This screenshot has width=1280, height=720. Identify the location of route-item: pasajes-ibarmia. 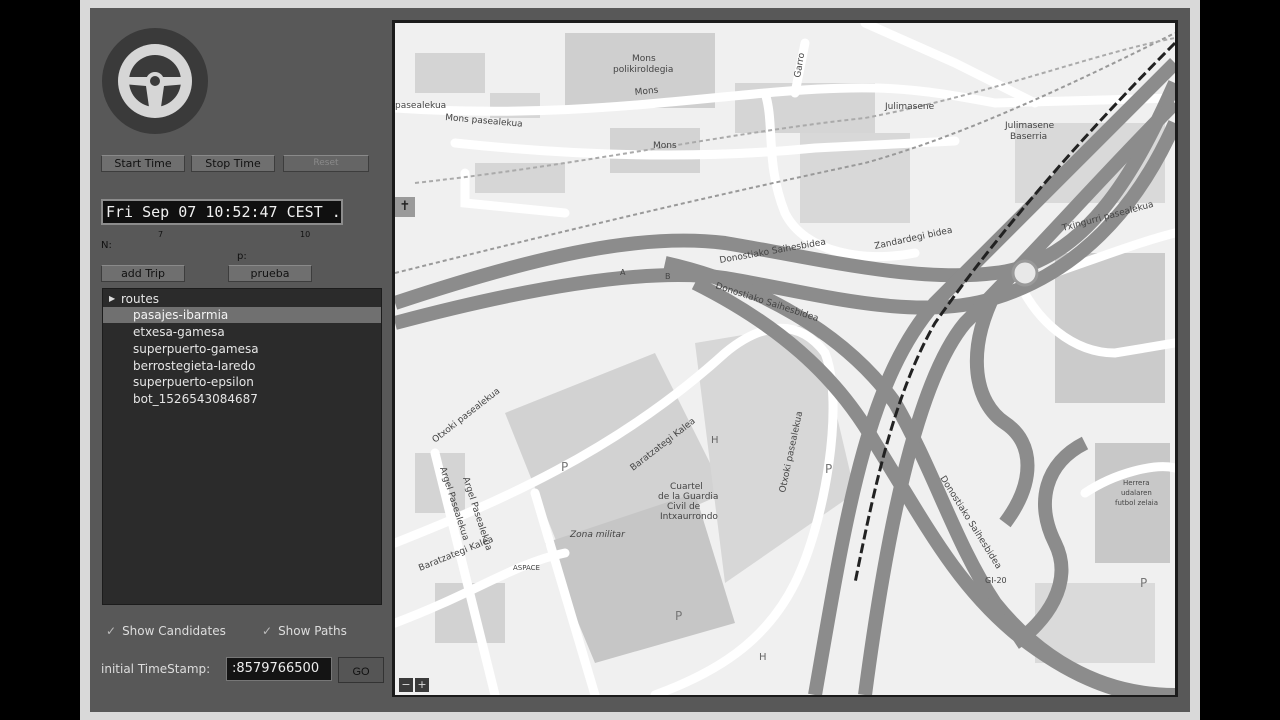
(242, 315).